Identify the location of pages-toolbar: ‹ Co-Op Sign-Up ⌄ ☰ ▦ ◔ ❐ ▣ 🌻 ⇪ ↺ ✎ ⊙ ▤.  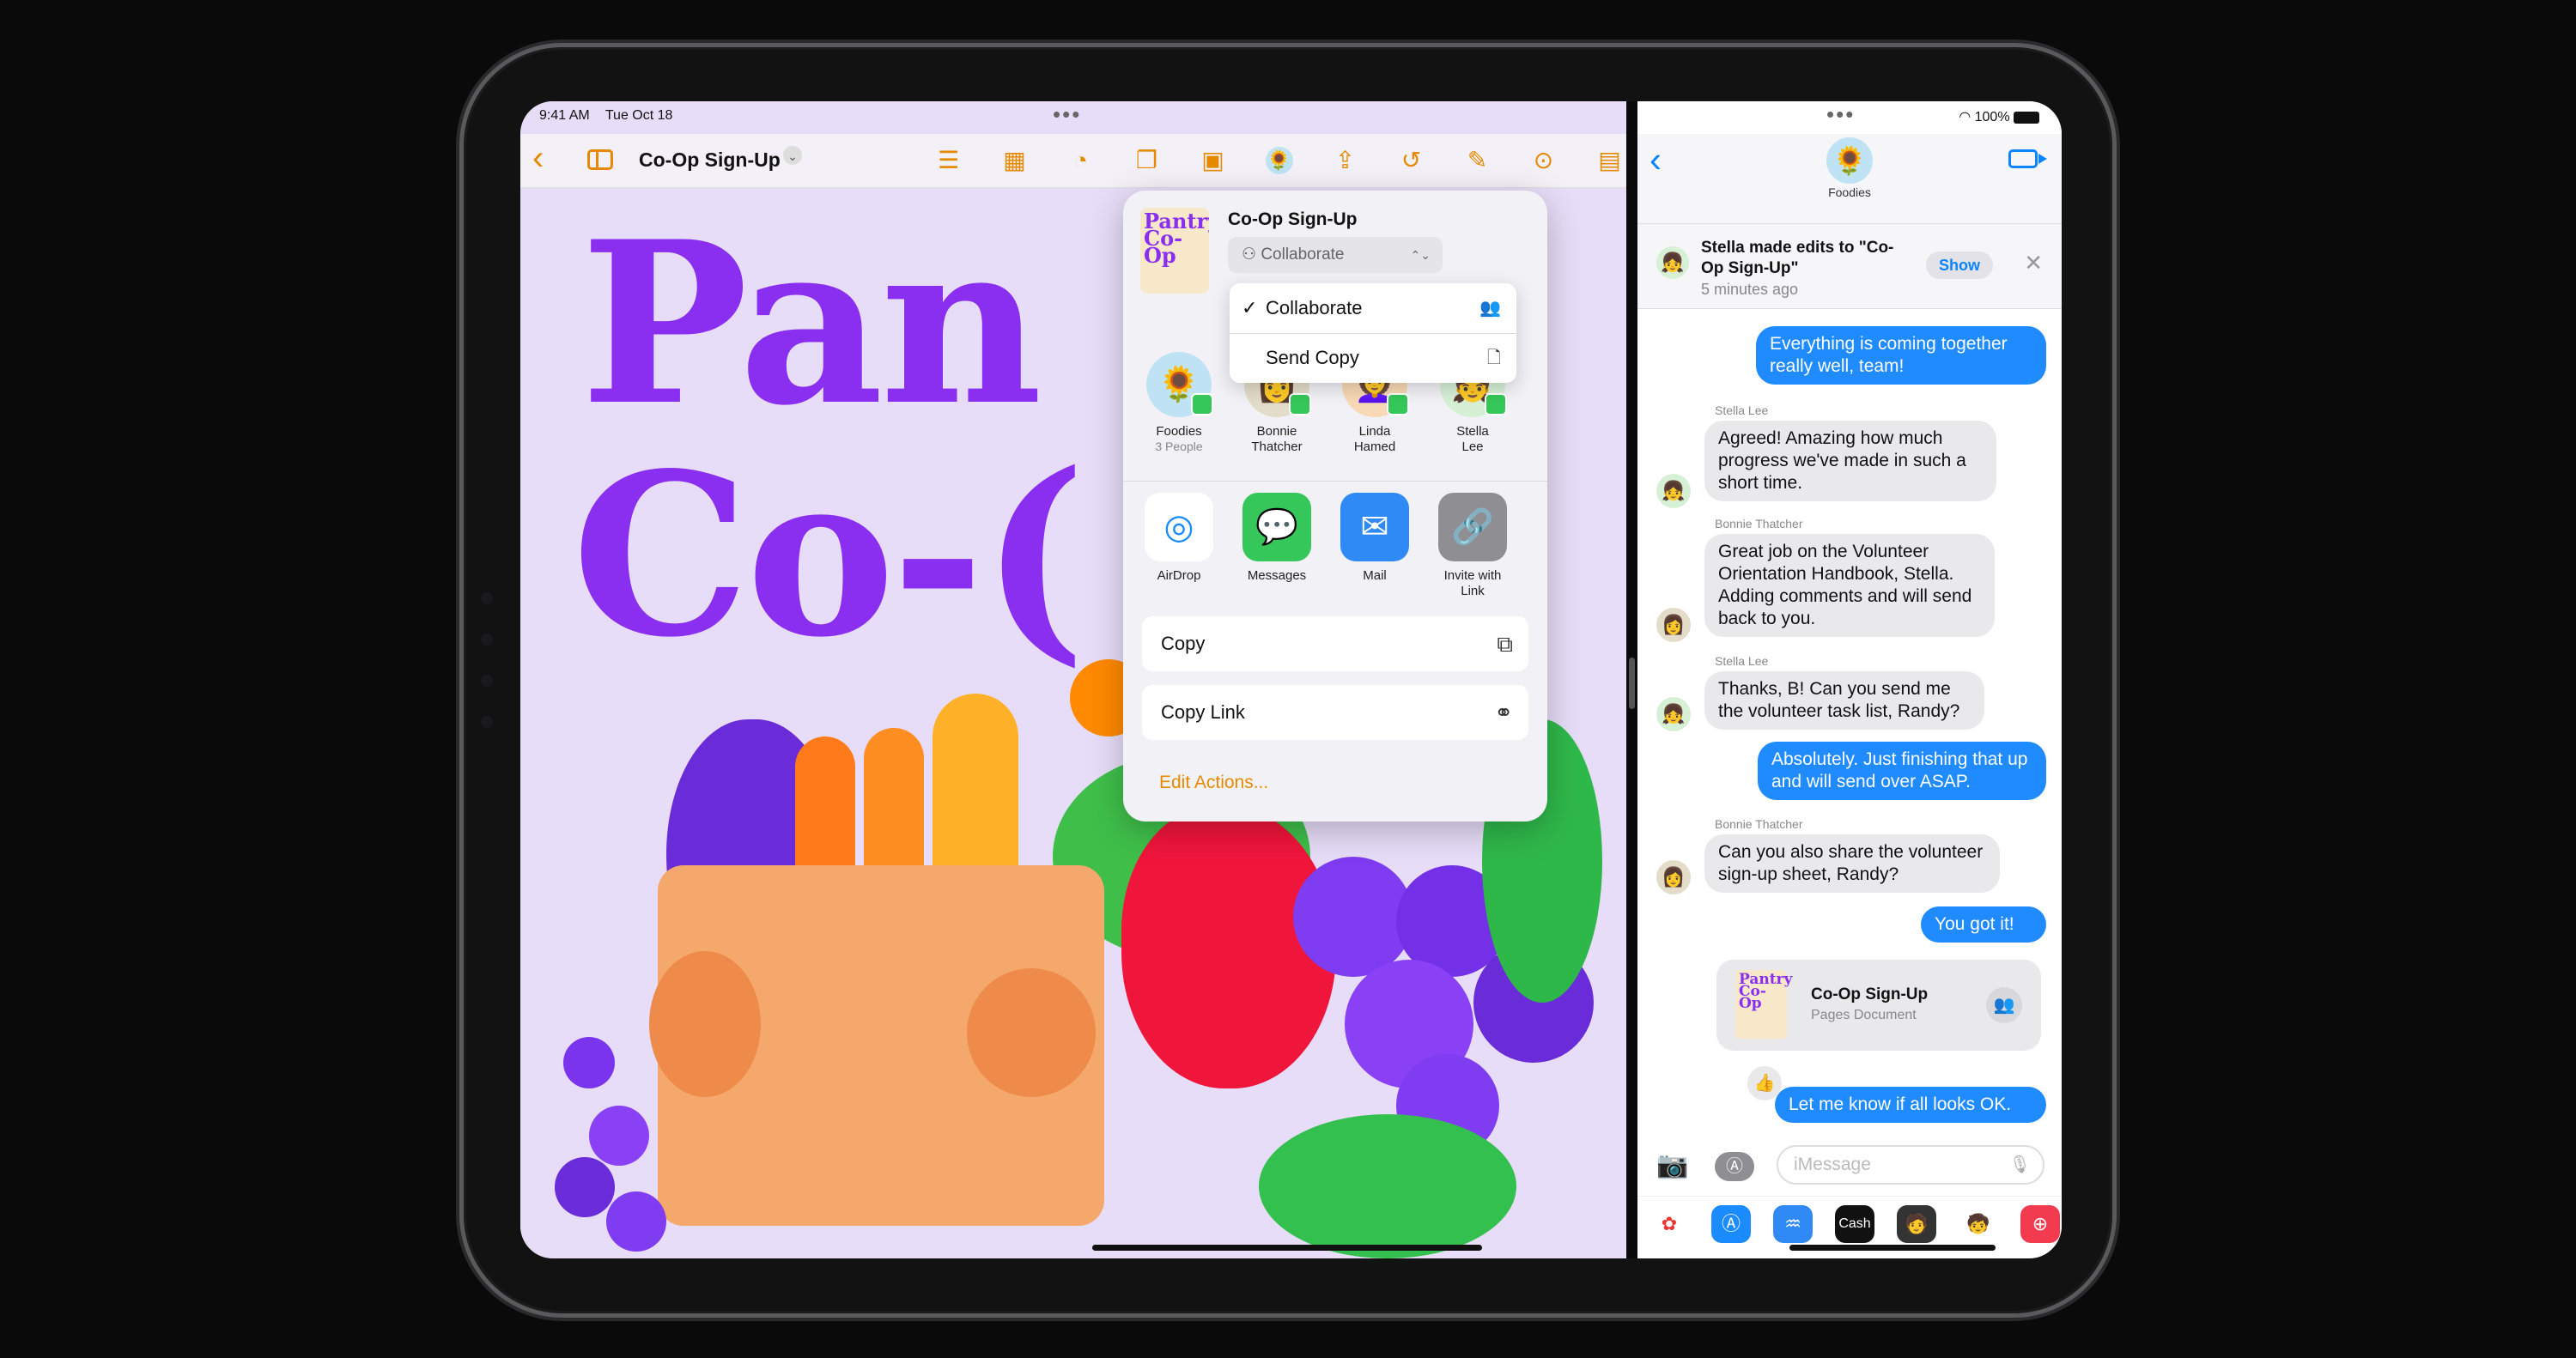
(1073, 161).